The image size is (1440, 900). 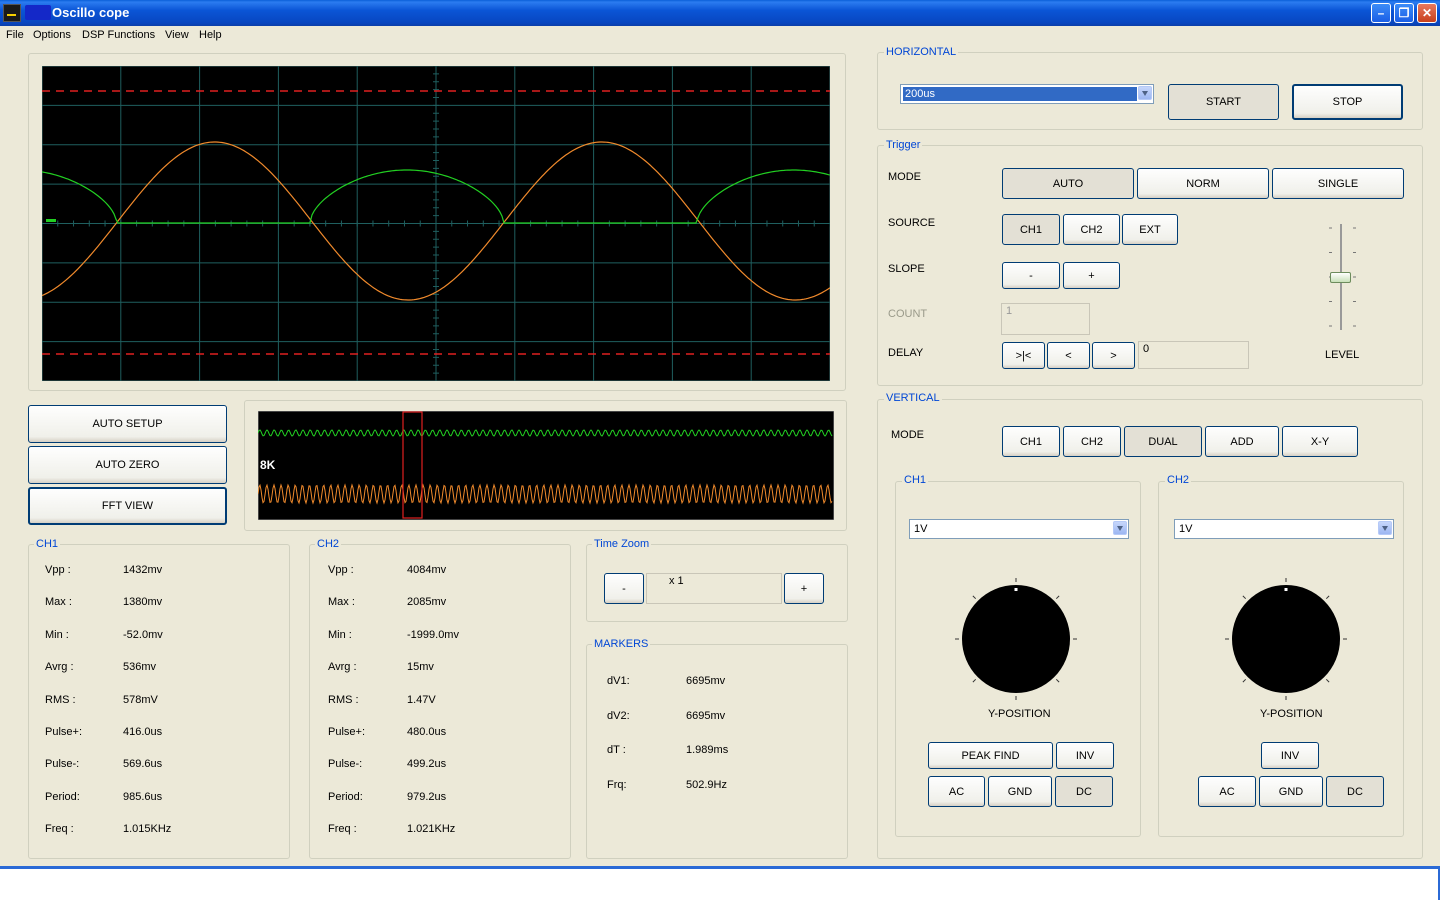 I want to click on delay-reset-button: >|<, so click(x=1023, y=355).